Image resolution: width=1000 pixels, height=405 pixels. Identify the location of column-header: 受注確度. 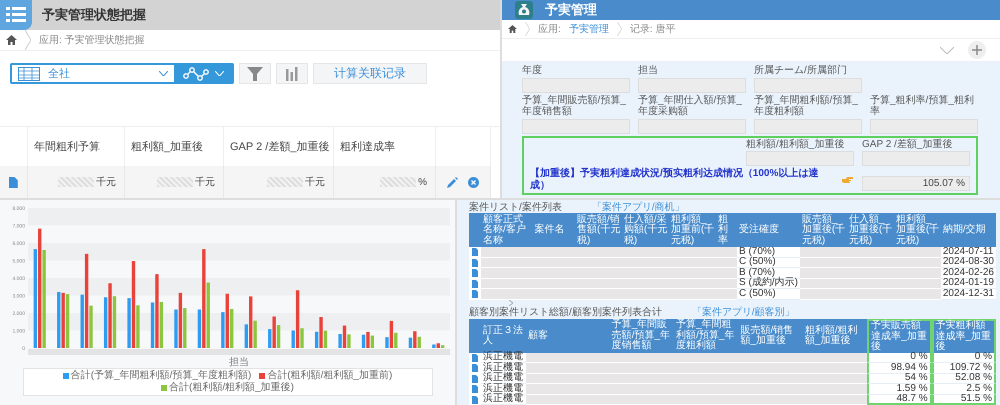
(768, 230).